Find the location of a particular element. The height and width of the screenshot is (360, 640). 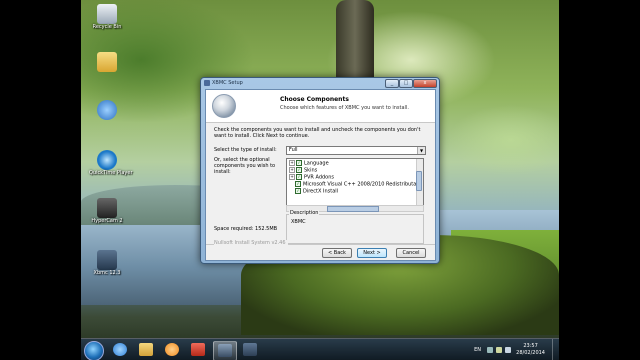

desktop-icon-label: QuickTime Player is located at coordinates (111, 173).